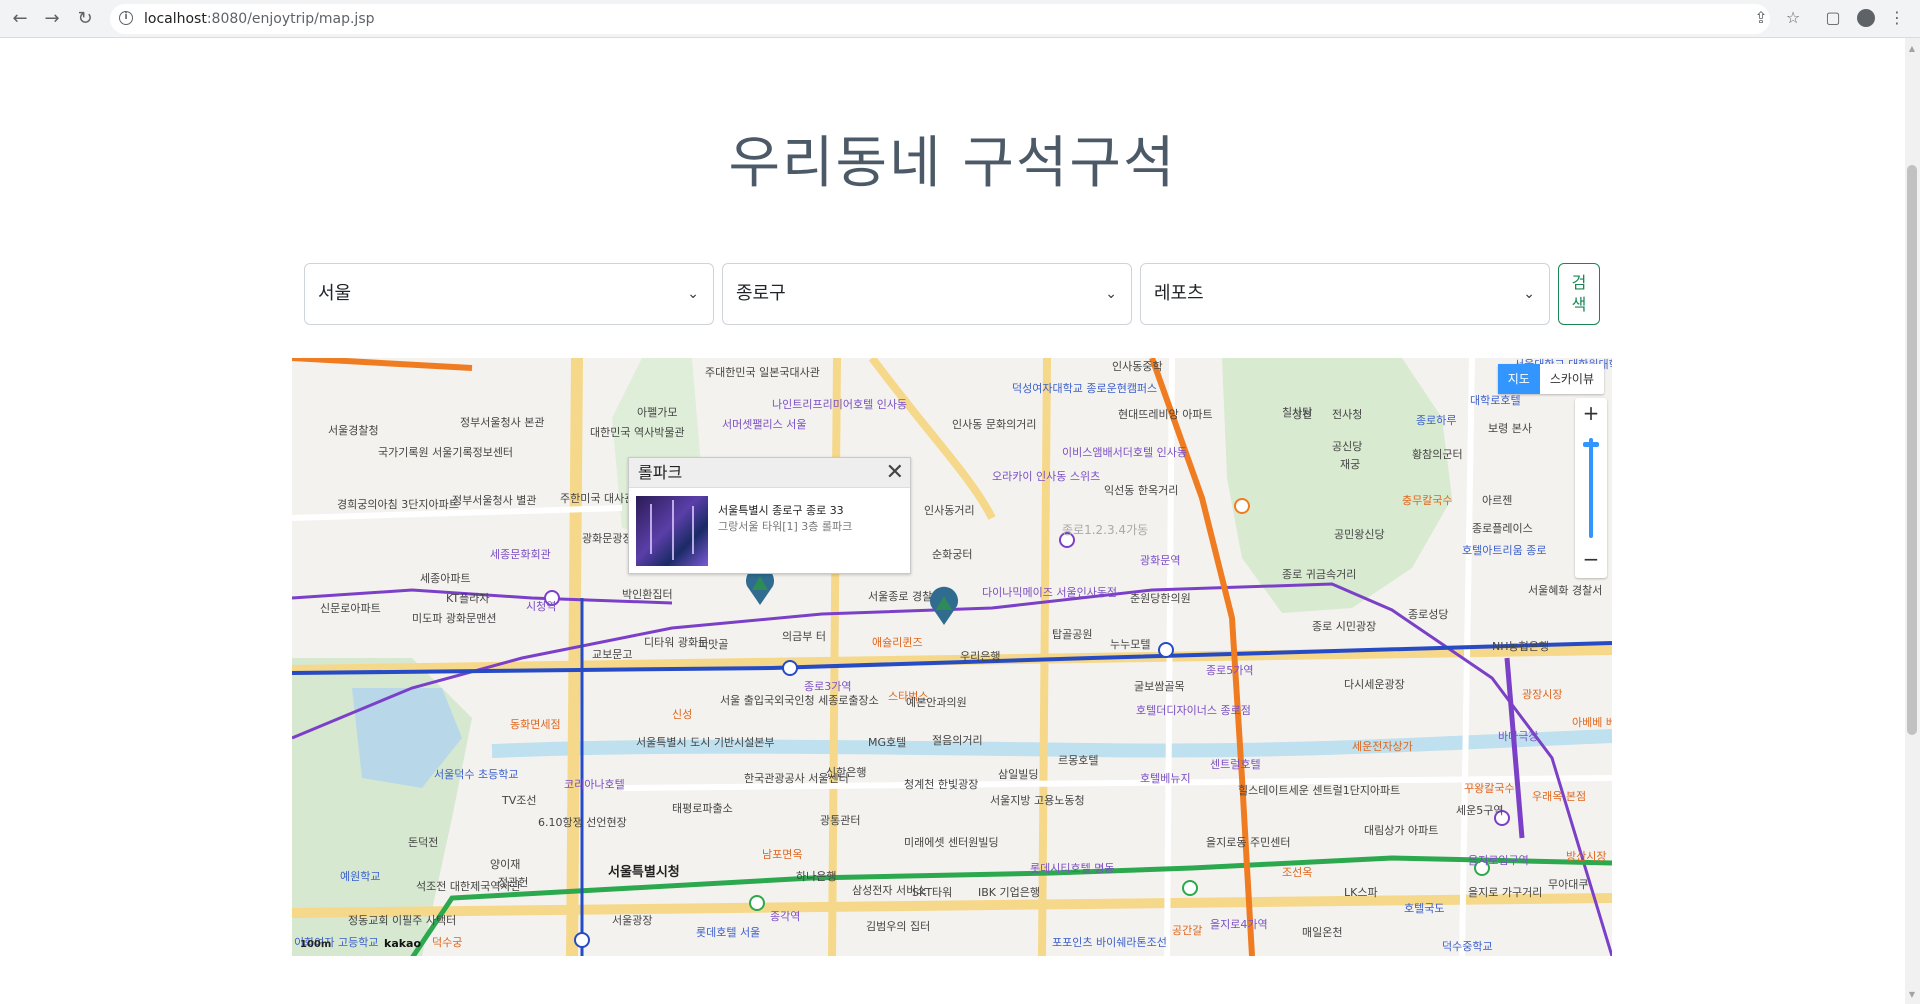  What do you see at coordinates (1109, 942) in the screenshot?
I see `map-label: 포포인츠 바이쉐라톤조선` at bounding box center [1109, 942].